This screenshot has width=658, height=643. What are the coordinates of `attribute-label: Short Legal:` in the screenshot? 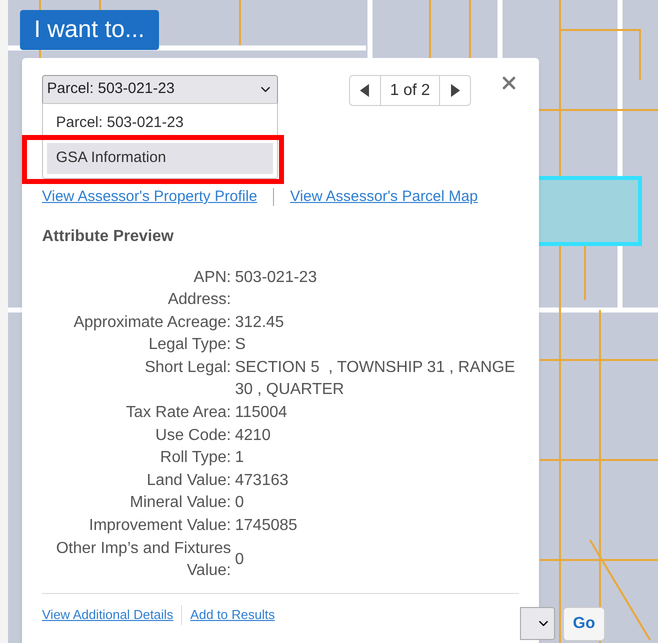 It's located at (187, 368).